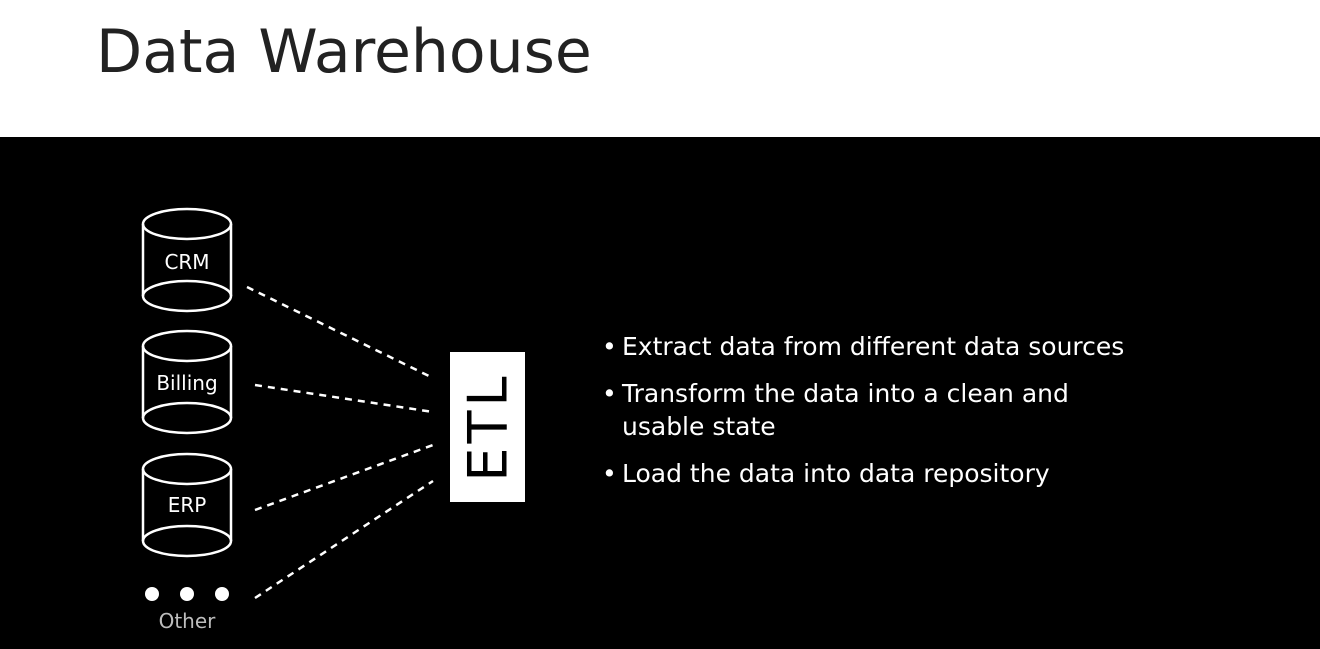  What do you see at coordinates (340, 442) in the screenshot?
I see `connector-lines` at bounding box center [340, 442].